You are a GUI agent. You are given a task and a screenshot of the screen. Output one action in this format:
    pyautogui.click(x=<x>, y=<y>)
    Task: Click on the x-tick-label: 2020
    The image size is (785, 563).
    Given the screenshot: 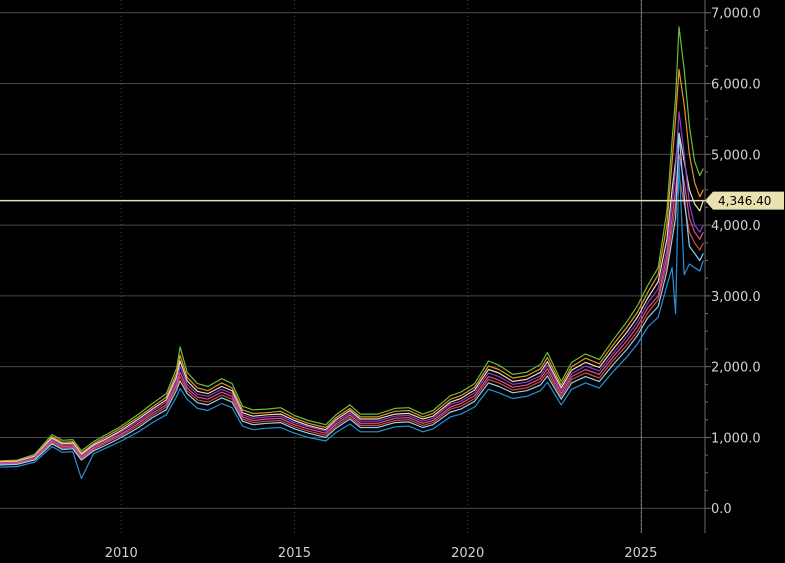 What is the action you would take?
    pyautogui.click(x=467, y=553)
    